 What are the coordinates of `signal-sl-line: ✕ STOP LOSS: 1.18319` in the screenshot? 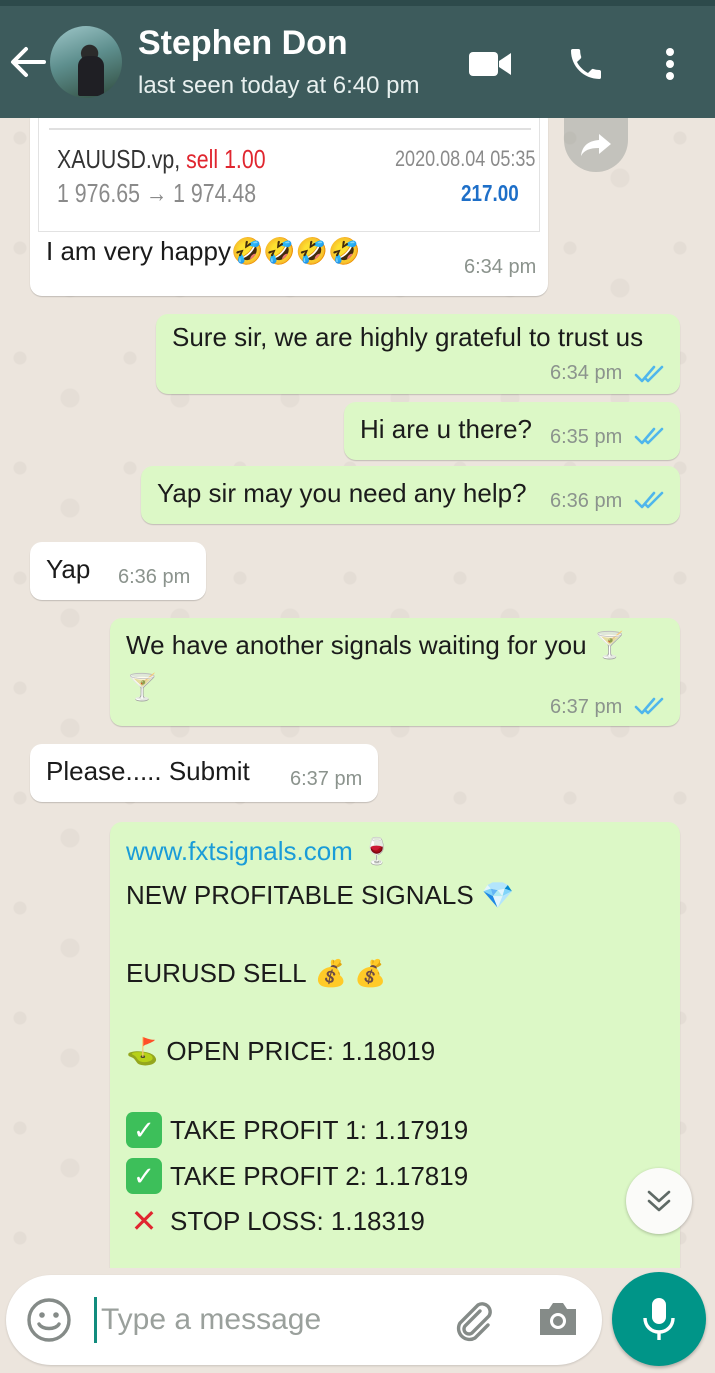 It's located at (275, 1221).